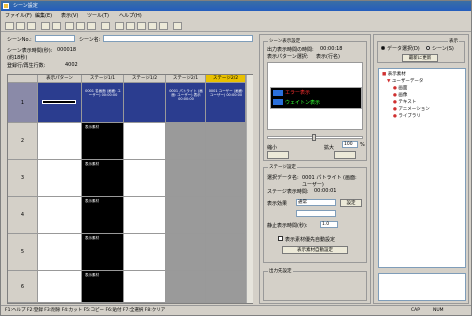  I want to click on menu-edit: 編集(E), so click(43, 15).